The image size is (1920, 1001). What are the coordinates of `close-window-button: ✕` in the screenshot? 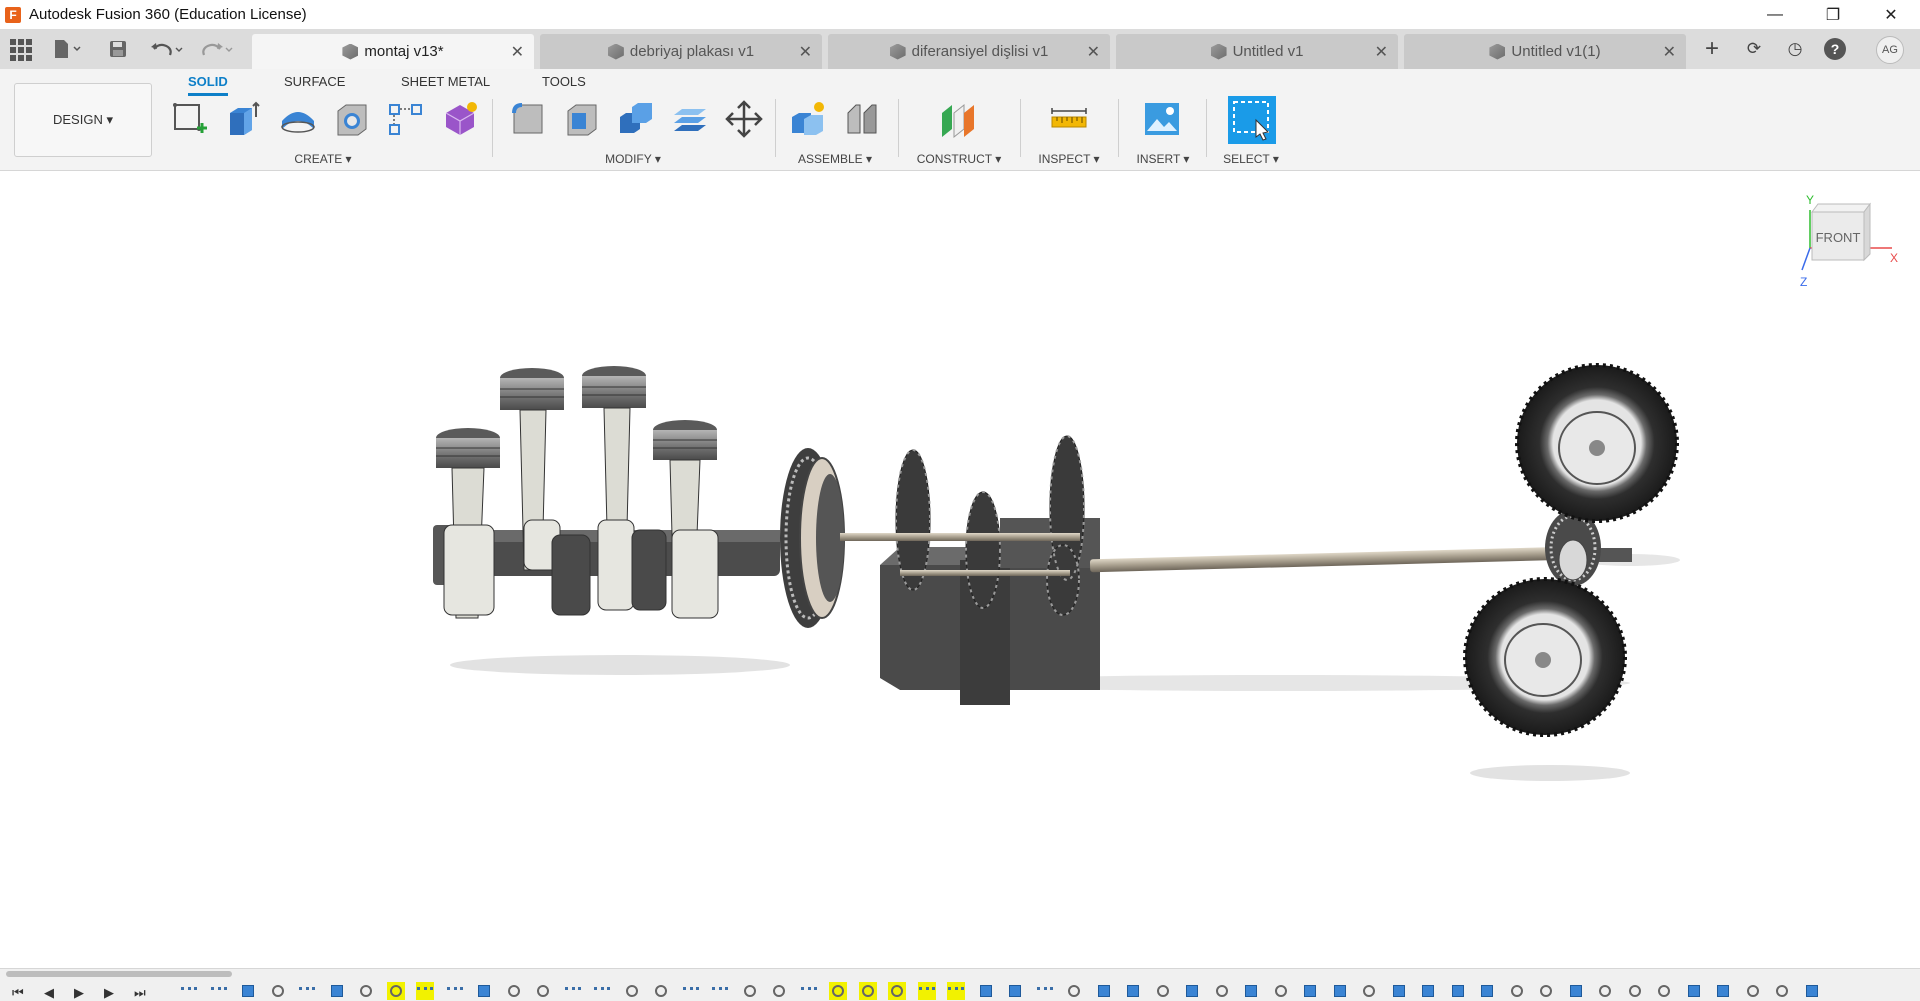 It's located at (1891, 14).